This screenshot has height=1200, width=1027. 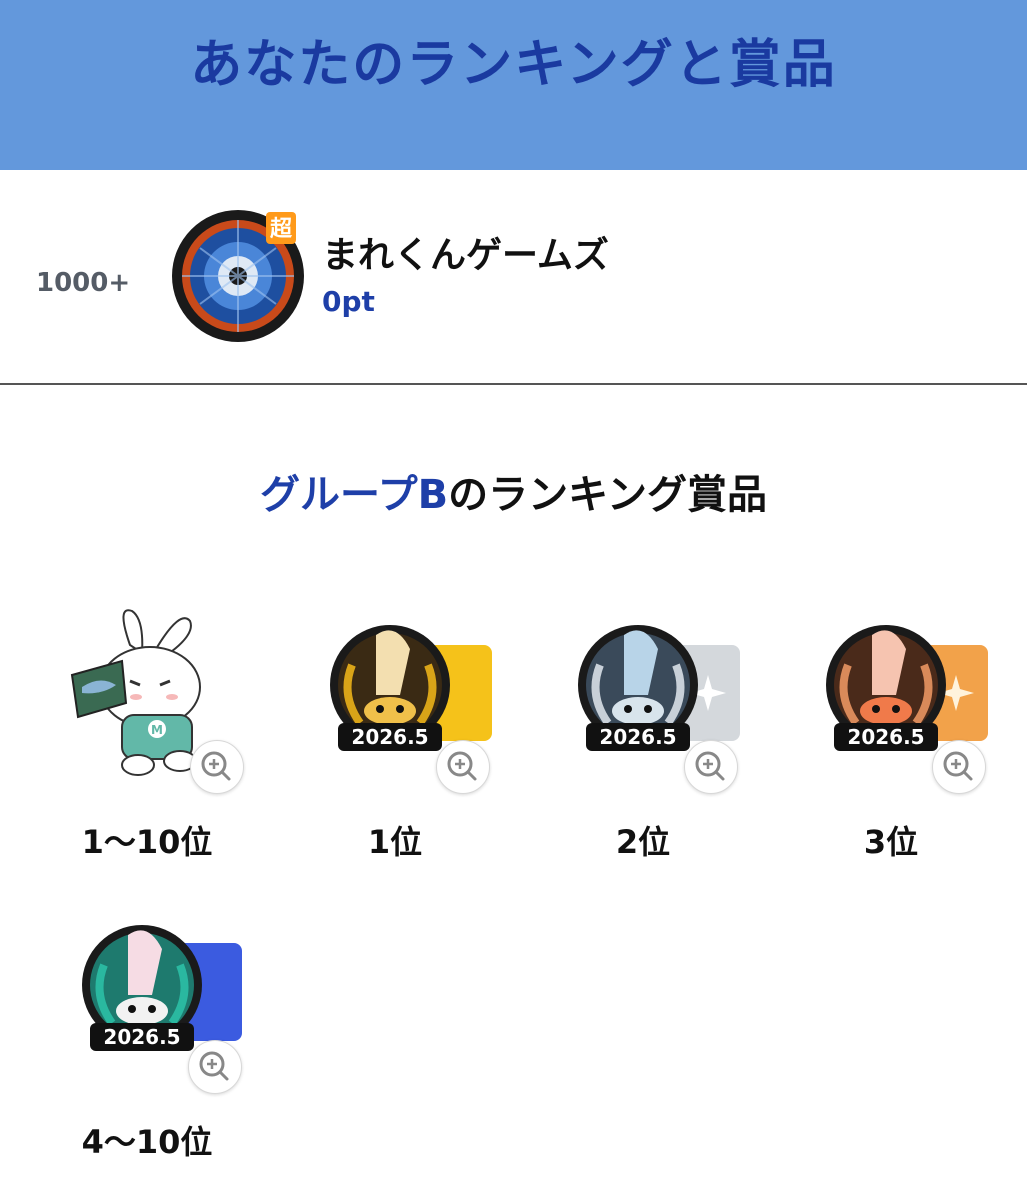 I want to click on prize-item: 2026.5 3位, so click(x=891, y=735).